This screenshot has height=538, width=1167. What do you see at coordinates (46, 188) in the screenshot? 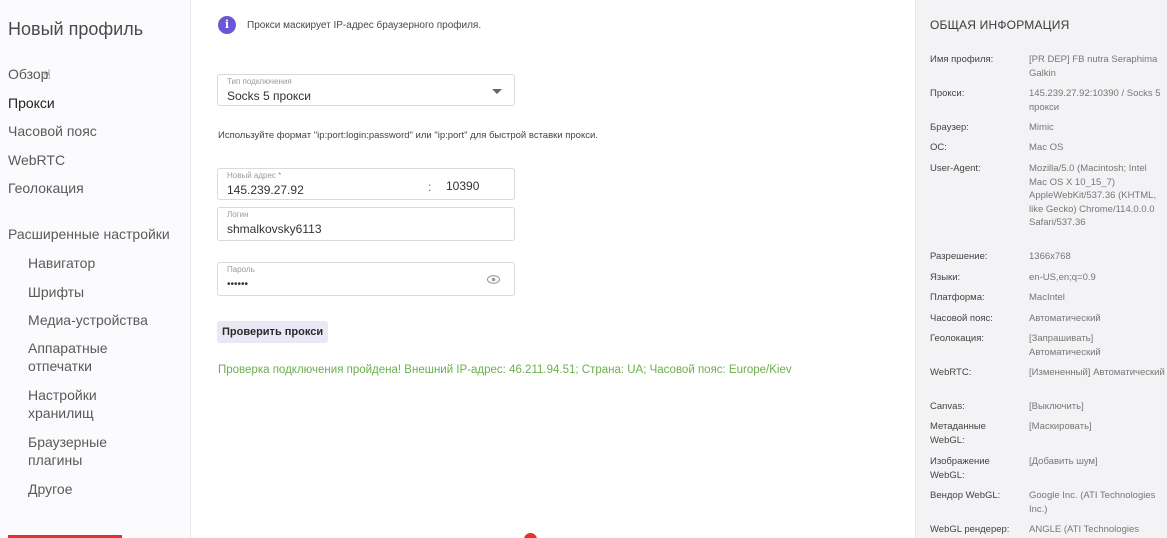
I see `sidebar-item-geolocation: Геолокация` at bounding box center [46, 188].